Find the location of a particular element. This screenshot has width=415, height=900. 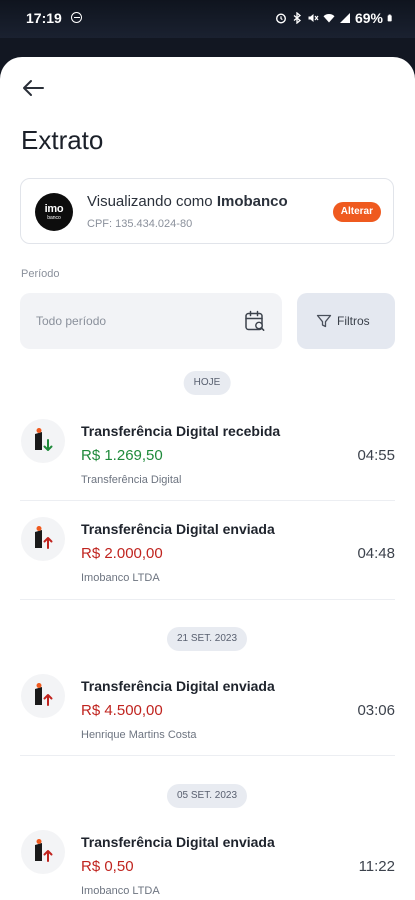

transaction-amount: R$ 1.269,50 is located at coordinates (122, 455).